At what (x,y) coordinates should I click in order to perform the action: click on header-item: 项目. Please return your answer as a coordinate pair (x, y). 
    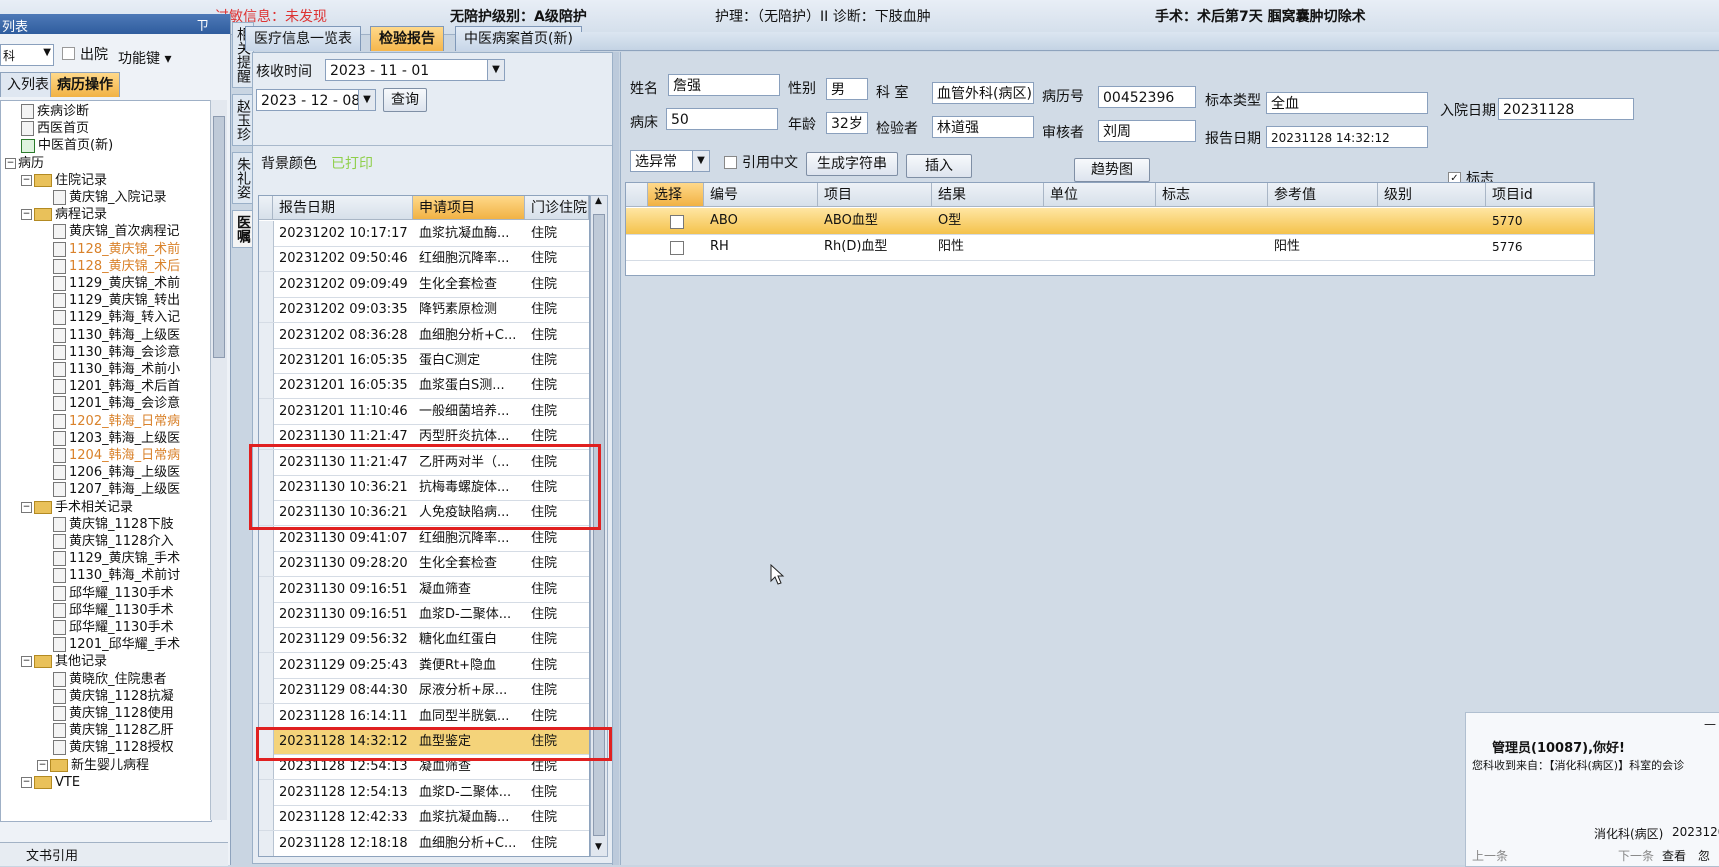
    Looking at the image, I should click on (875, 195).